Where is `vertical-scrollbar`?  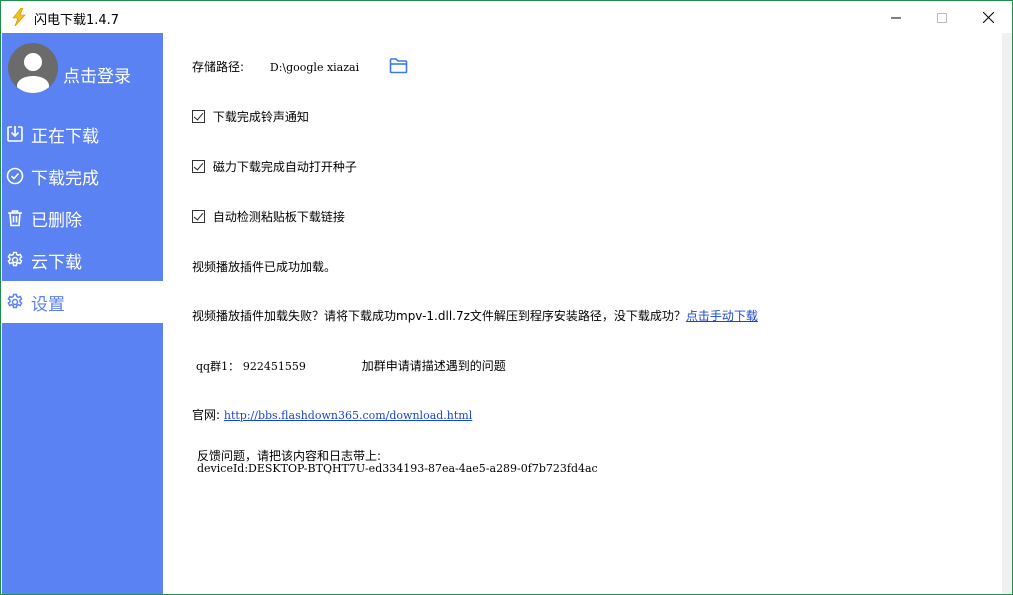 vertical-scrollbar is located at coordinates (1007, 313).